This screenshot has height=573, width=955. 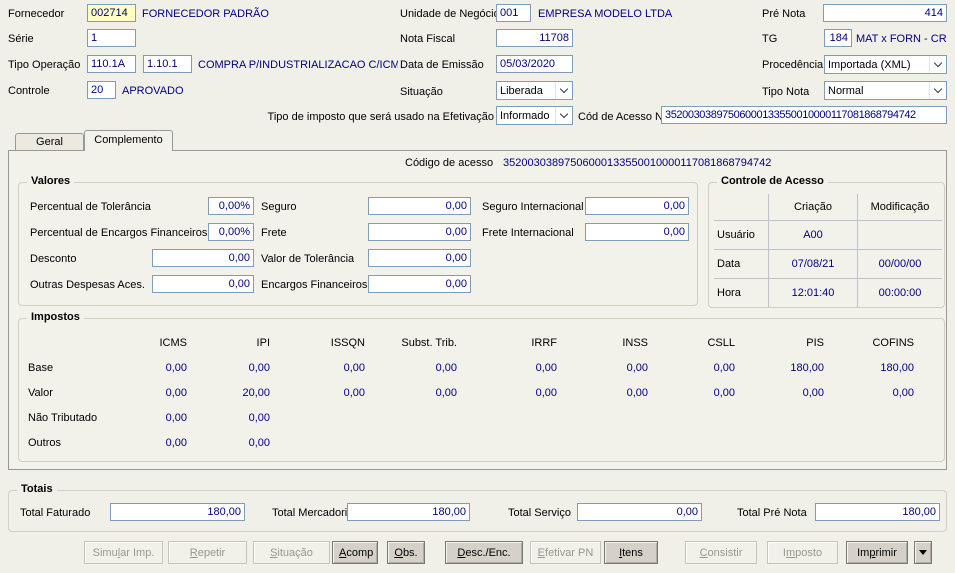 I want to click on controle-status: APROVADO, so click(x=153, y=91).